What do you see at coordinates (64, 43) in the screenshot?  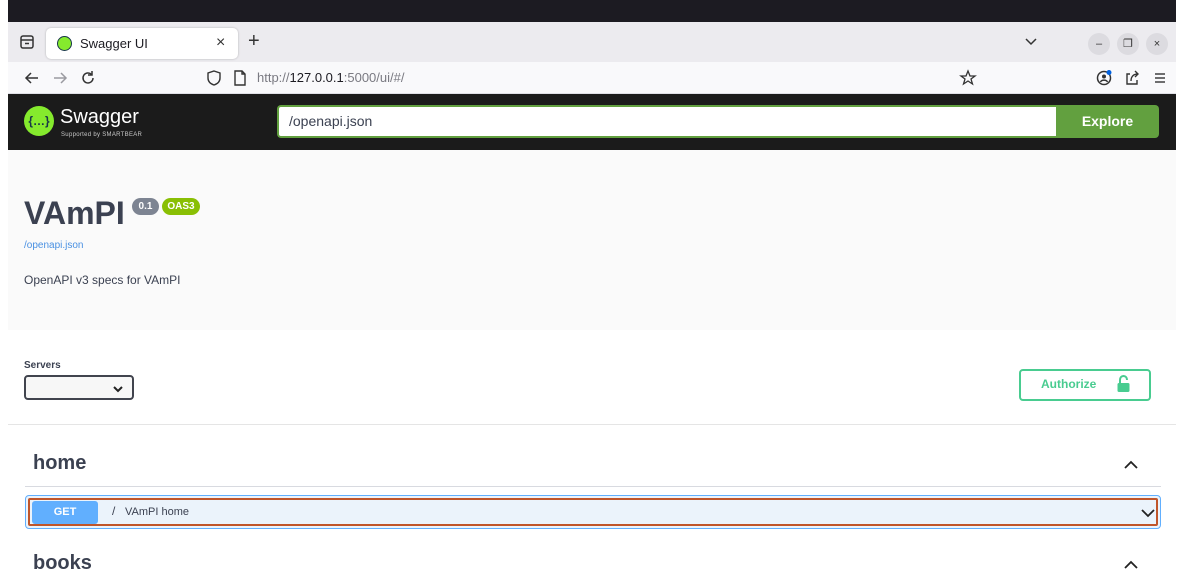 I see `swagger-favicon-icon` at bounding box center [64, 43].